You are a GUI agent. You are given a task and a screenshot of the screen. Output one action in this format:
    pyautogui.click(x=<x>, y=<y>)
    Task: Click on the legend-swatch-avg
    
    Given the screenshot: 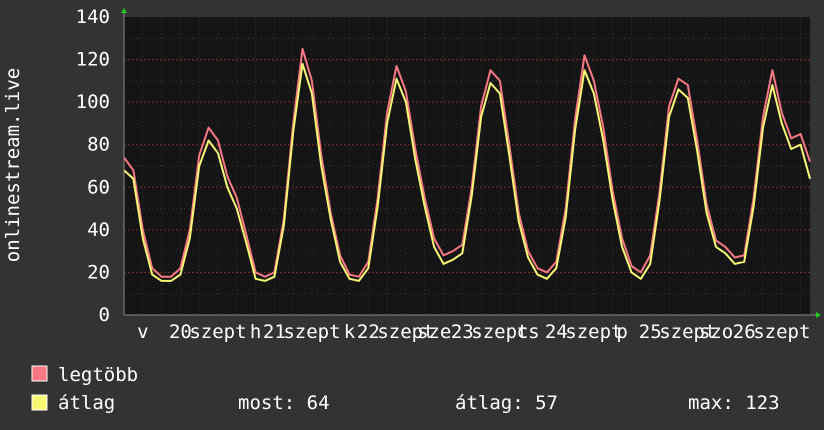 What is the action you would take?
    pyautogui.click(x=39, y=402)
    